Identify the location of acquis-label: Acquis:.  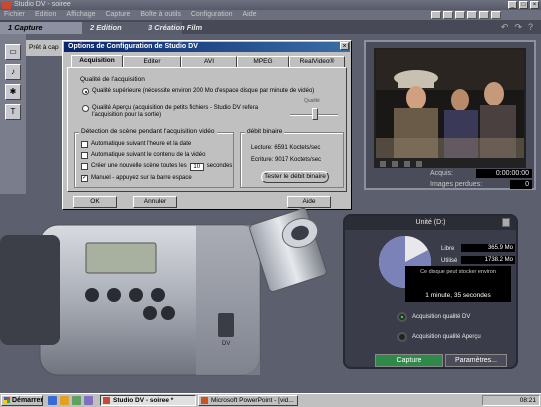
(441, 173).